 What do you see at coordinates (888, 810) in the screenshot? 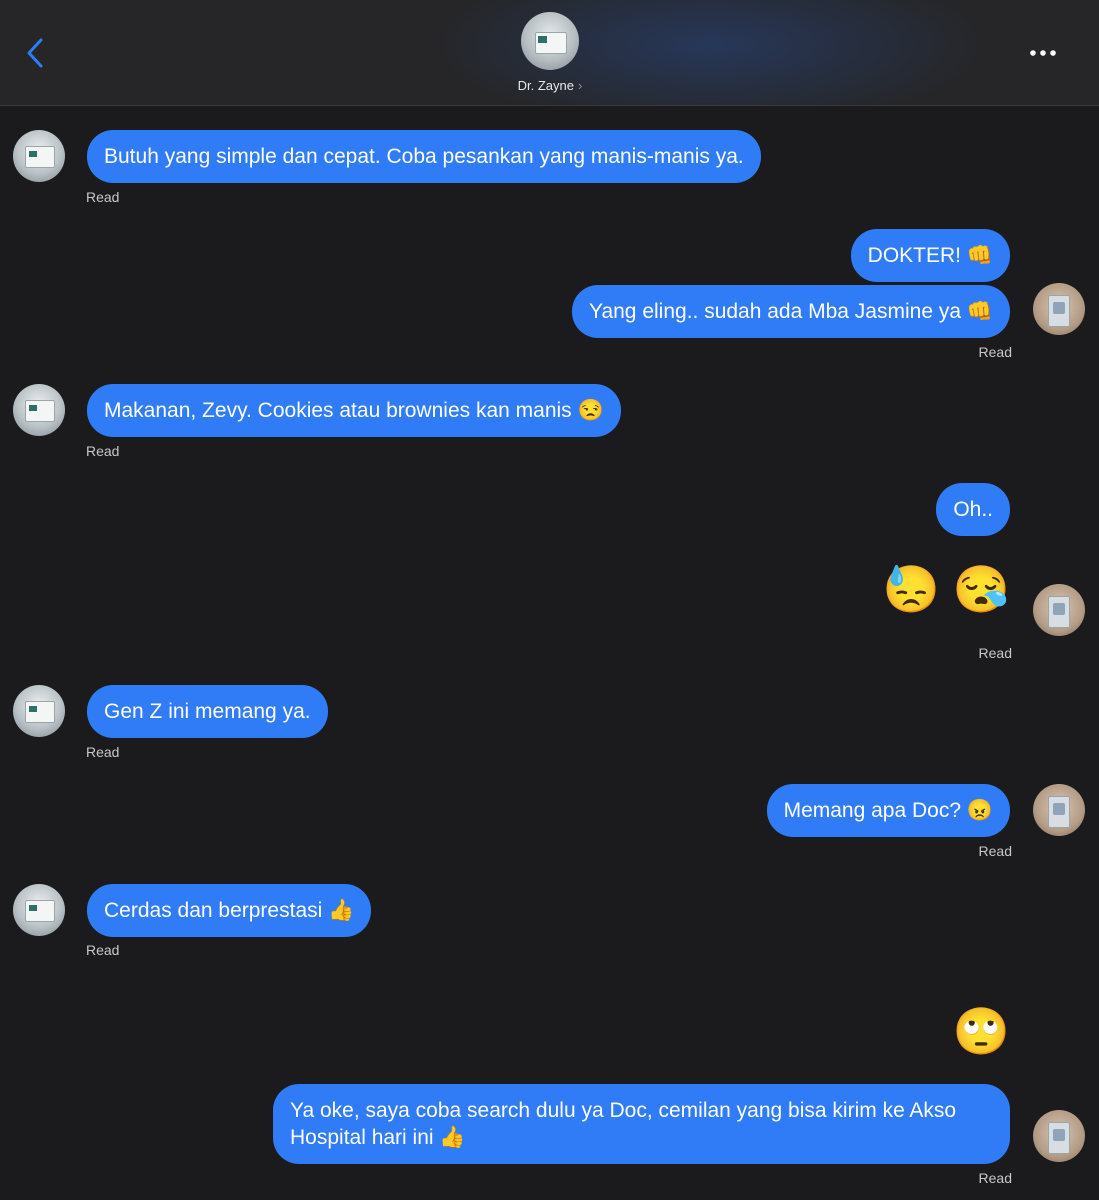
I see `sent-message-bubble: Memang apa Doc? 😠` at bounding box center [888, 810].